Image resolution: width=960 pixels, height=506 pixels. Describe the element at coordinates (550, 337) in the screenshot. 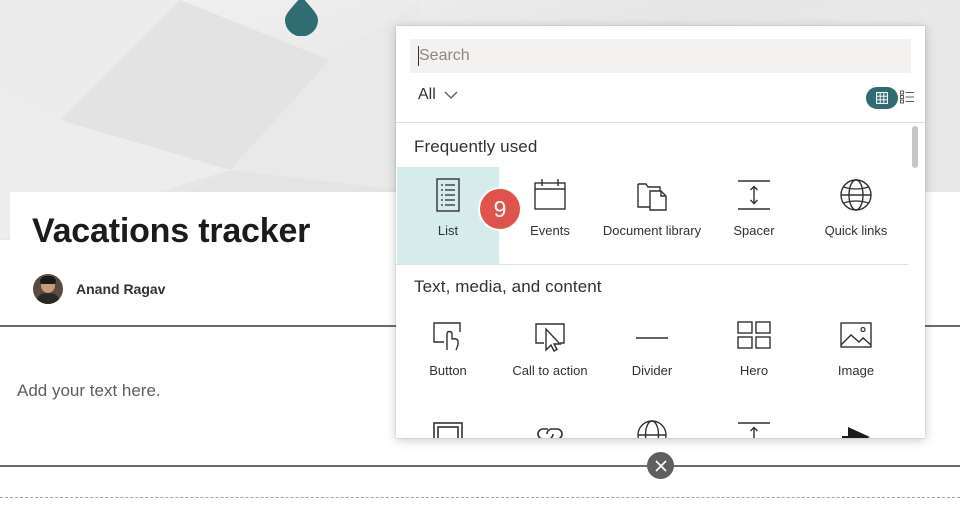

I see `call-to-action-icon` at that location.